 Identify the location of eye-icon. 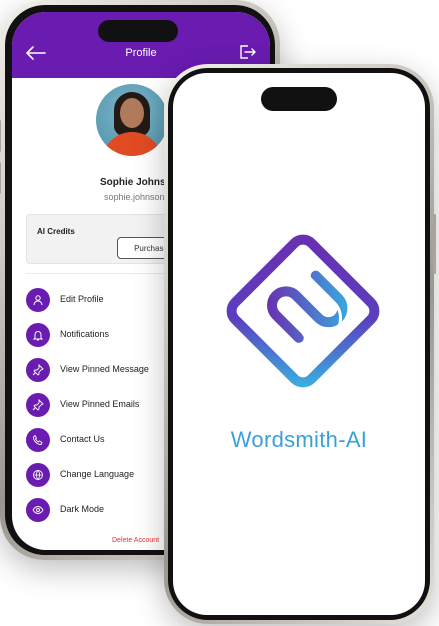
(38, 510).